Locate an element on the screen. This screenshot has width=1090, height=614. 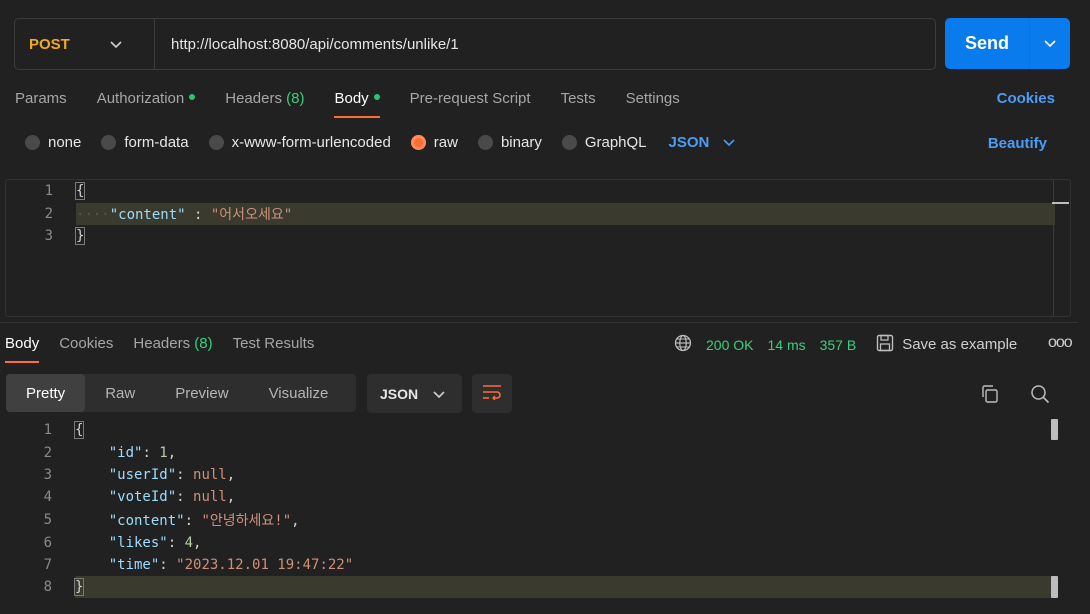
radio-raw: raw is located at coordinates (434, 142).